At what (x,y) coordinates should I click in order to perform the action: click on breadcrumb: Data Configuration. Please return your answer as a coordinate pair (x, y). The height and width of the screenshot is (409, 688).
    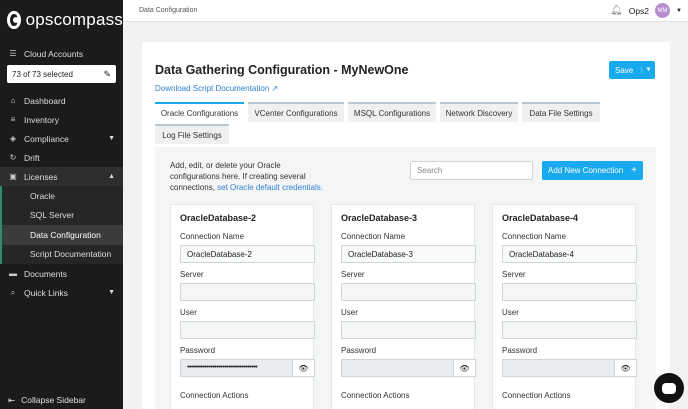
    Looking at the image, I should click on (168, 10).